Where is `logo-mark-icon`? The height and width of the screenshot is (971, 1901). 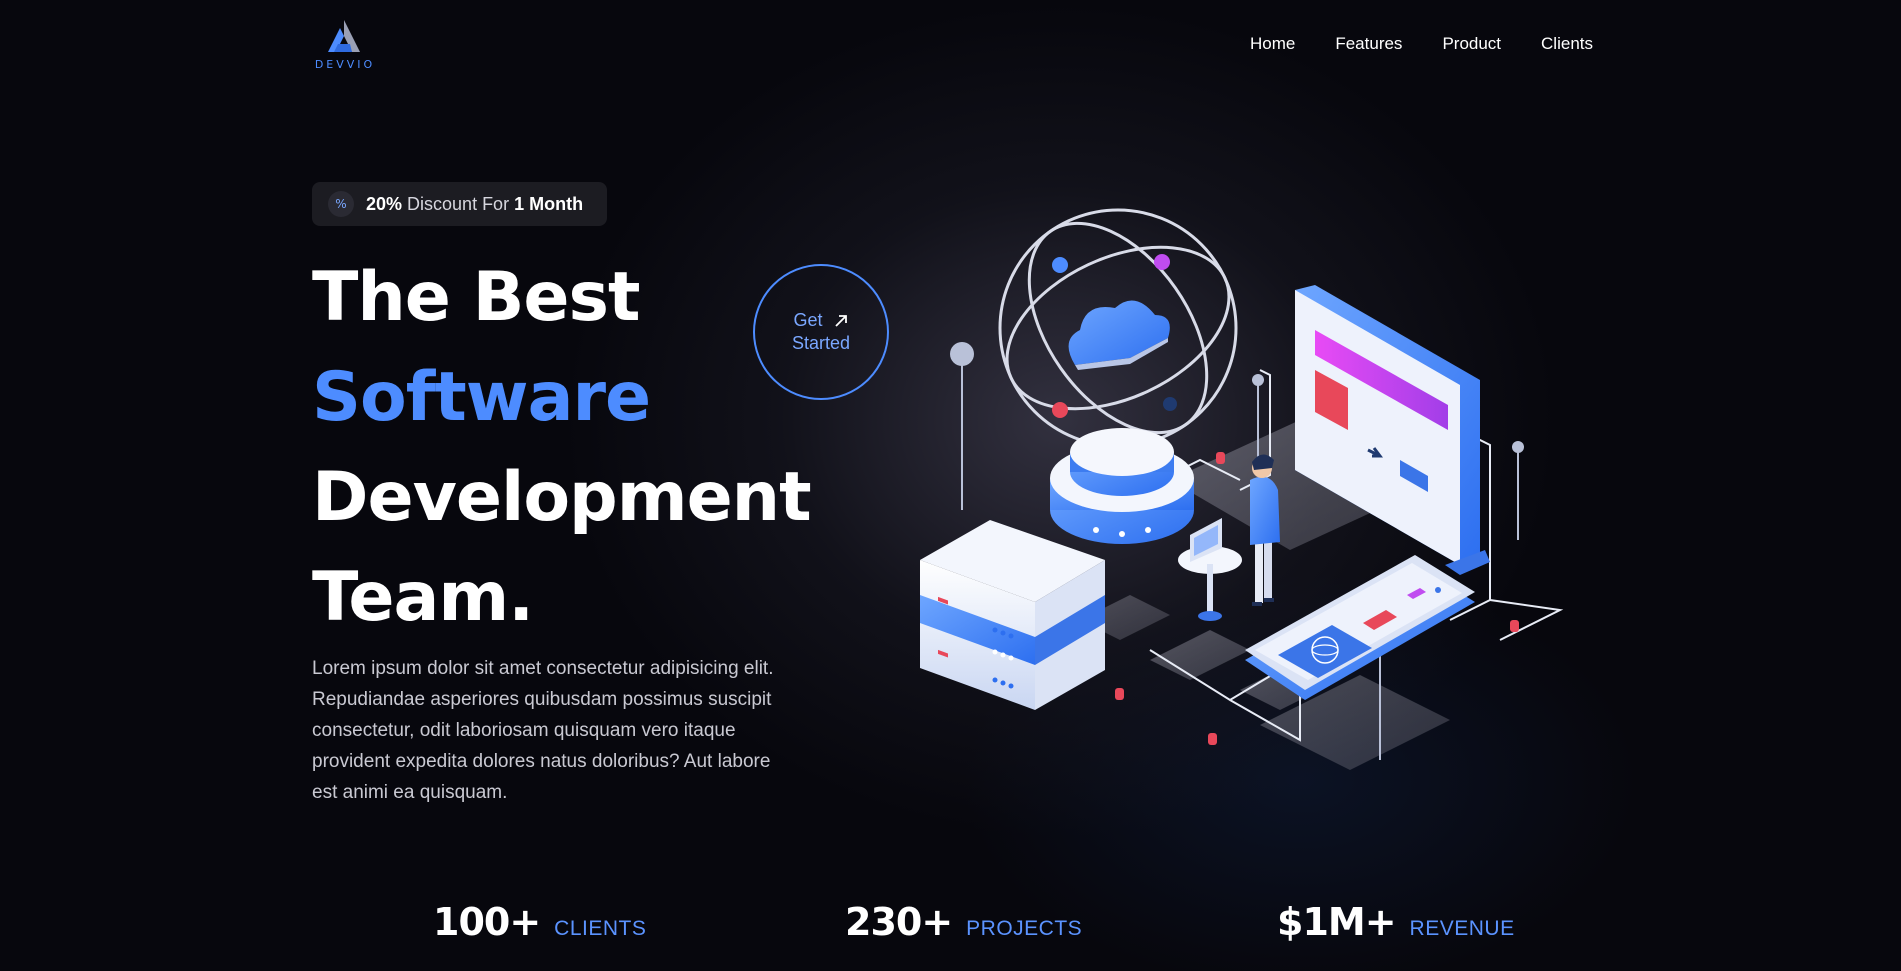
logo-mark-icon is located at coordinates (344, 36).